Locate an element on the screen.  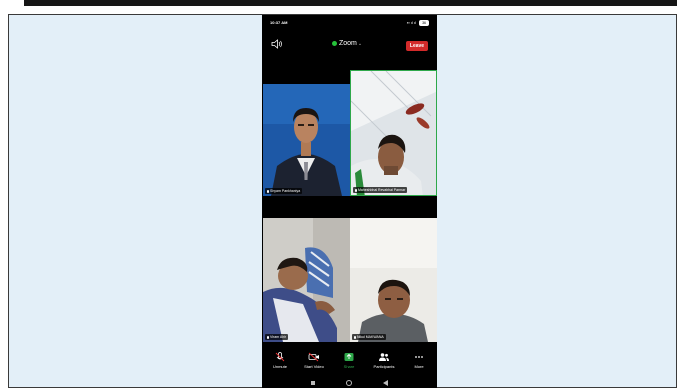
video-tile-1: Shyam Pankhaniya is located at coordinates (306, 140).